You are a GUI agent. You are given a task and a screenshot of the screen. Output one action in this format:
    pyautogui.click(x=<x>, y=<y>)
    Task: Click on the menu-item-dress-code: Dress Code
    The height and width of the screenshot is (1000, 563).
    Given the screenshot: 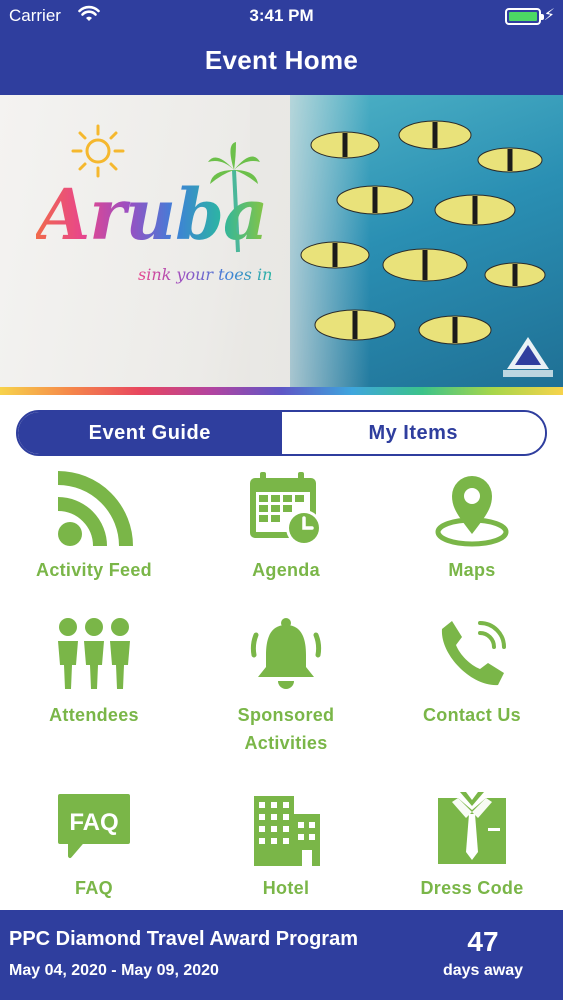 What is the action you would take?
    pyautogui.click(x=470, y=845)
    